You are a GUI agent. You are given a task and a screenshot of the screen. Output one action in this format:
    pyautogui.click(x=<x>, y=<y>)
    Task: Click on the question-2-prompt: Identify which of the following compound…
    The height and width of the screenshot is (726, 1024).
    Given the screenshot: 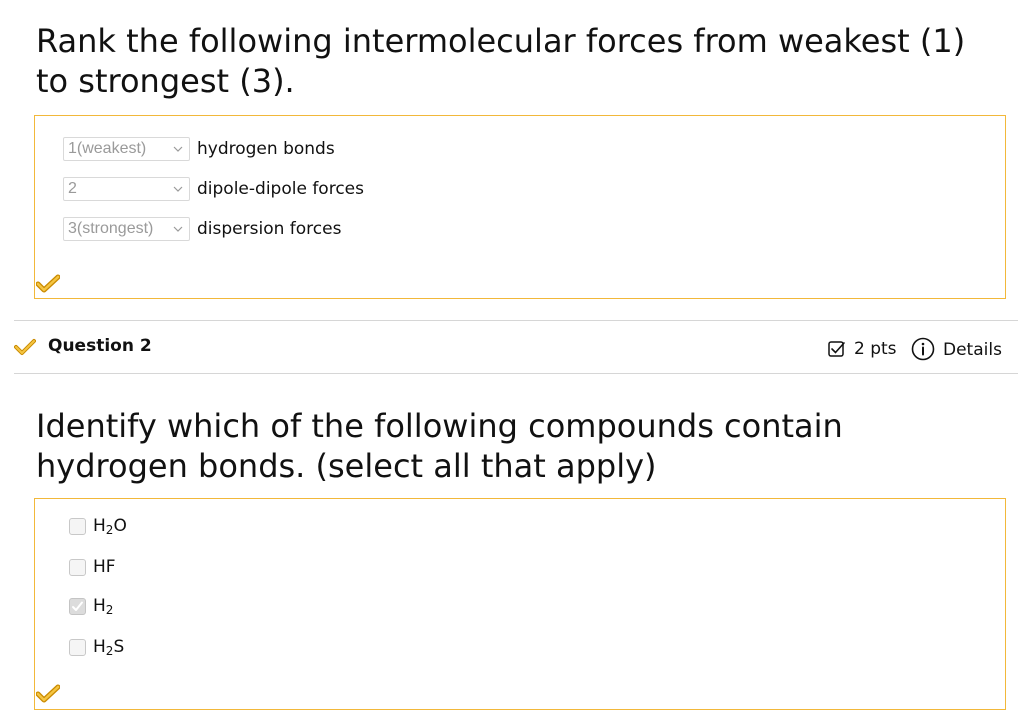 What is the action you would take?
    pyautogui.click(x=439, y=446)
    